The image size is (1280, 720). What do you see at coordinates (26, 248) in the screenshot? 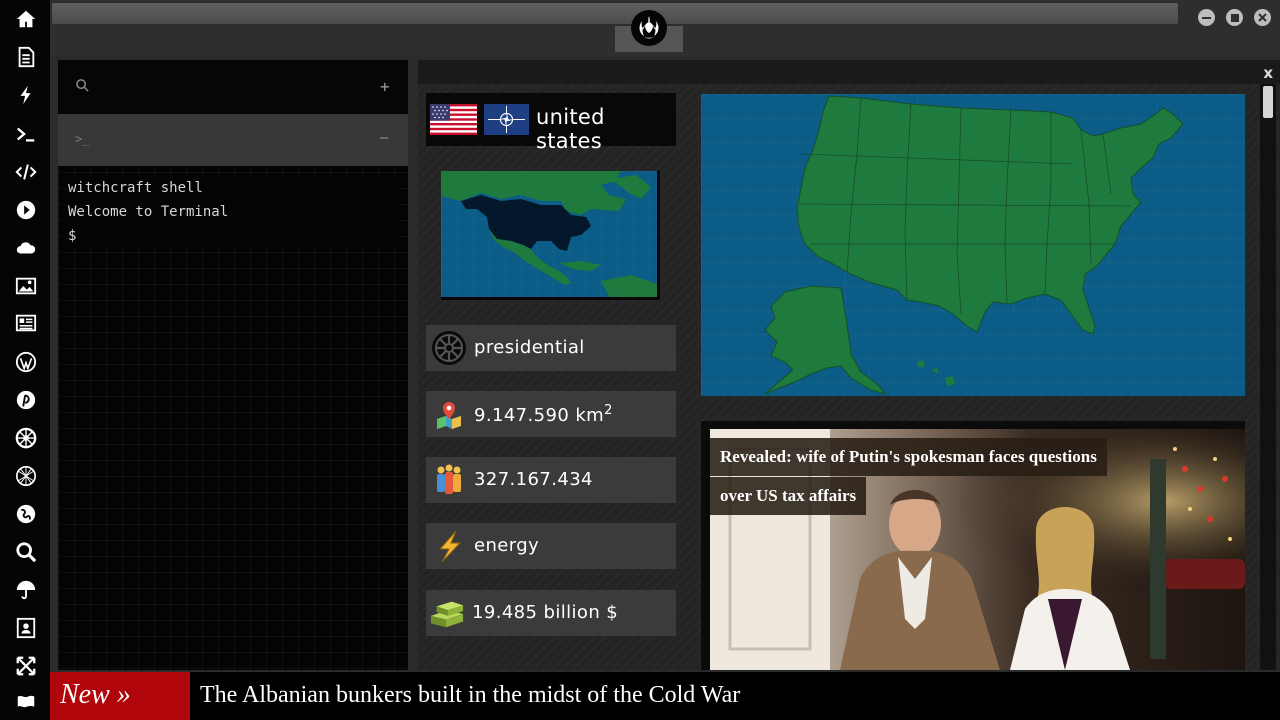
I see `cloud-icon` at bounding box center [26, 248].